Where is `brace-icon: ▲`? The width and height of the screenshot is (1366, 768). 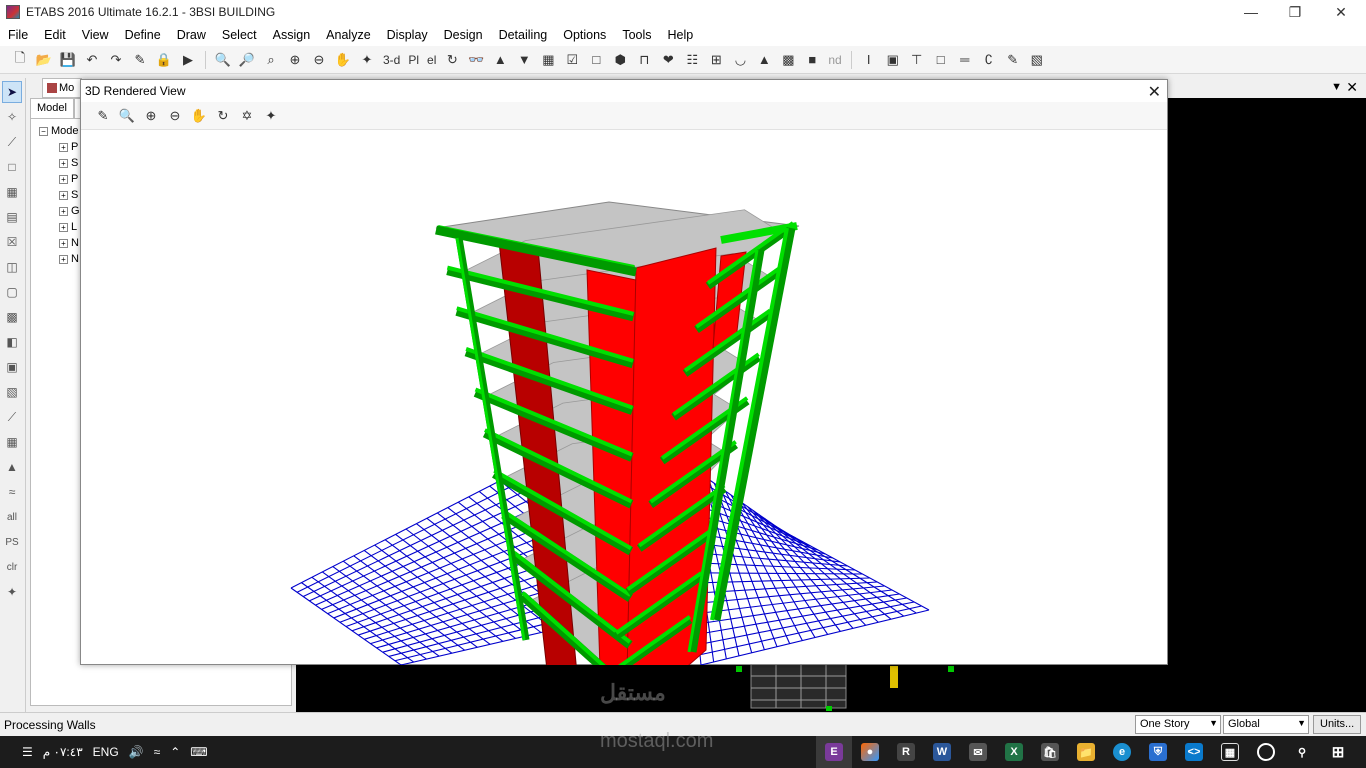 brace-icon: ▲ is located at coordinates (764, 60).